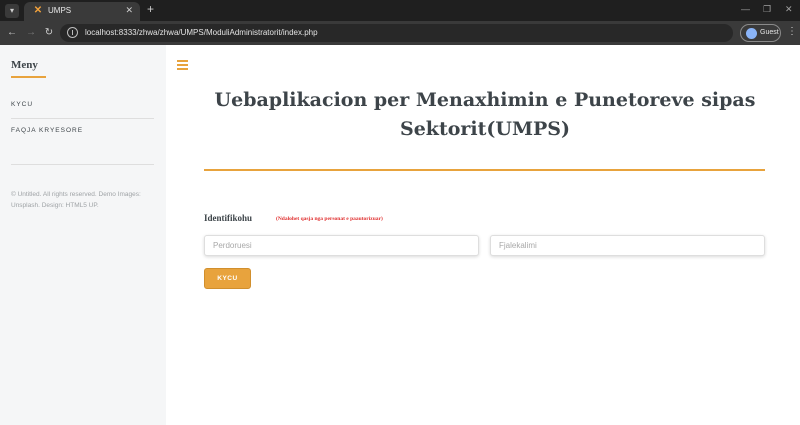 The image size is (800, 425). I want to click on reload-icon: ↻, so click(49, 33).